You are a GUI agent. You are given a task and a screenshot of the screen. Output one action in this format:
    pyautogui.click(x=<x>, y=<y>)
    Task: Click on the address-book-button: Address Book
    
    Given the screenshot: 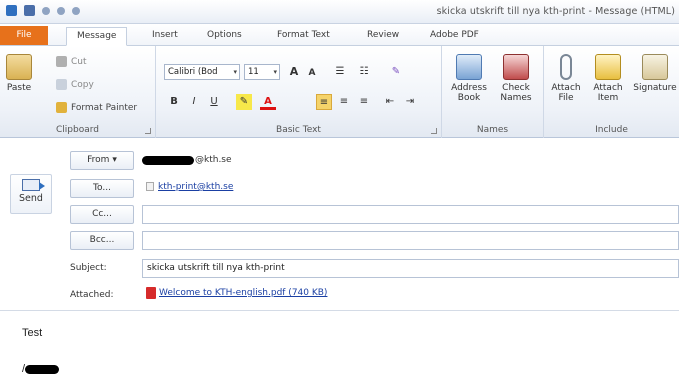 What is the action you would take?
    pyautogui.click(x=469, y=78)
    